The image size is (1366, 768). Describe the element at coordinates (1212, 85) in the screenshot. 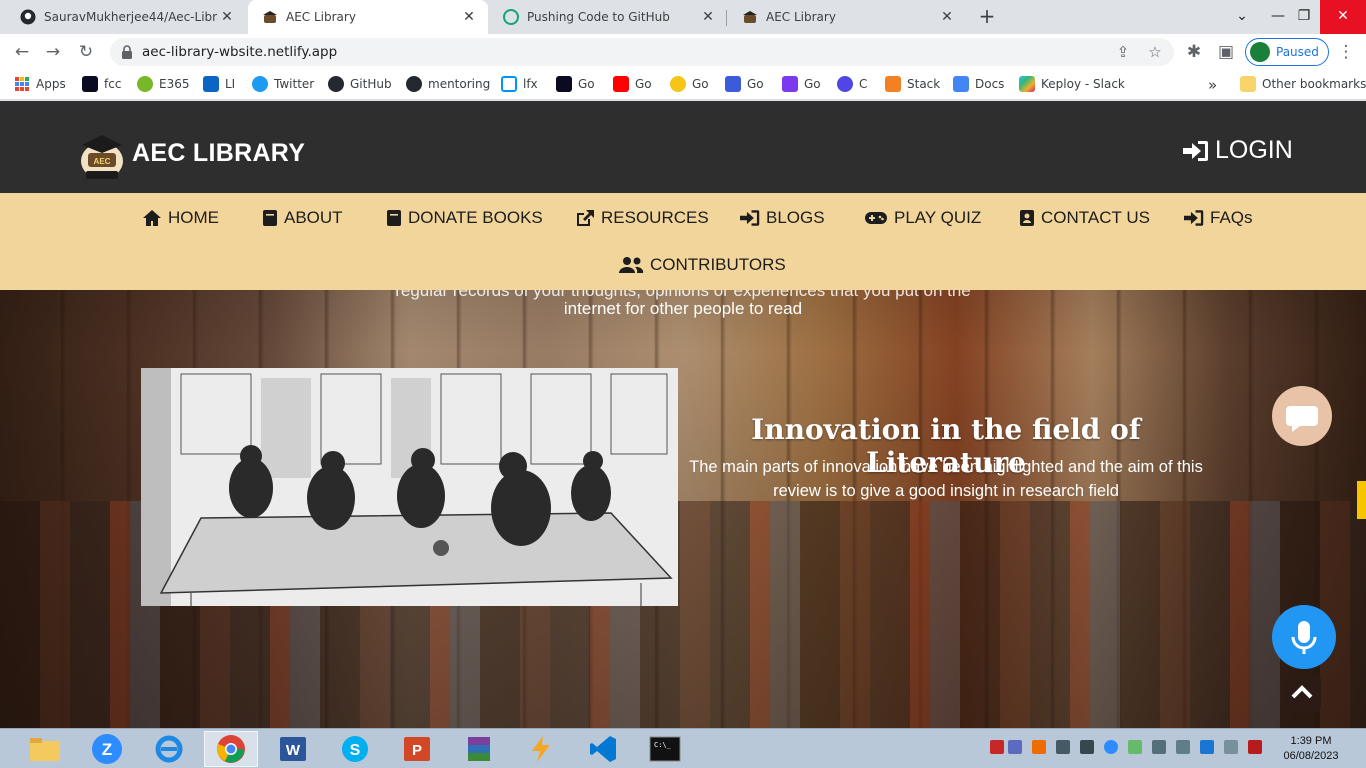

I see `bookmarks-overflow-chevron: »` at that location.